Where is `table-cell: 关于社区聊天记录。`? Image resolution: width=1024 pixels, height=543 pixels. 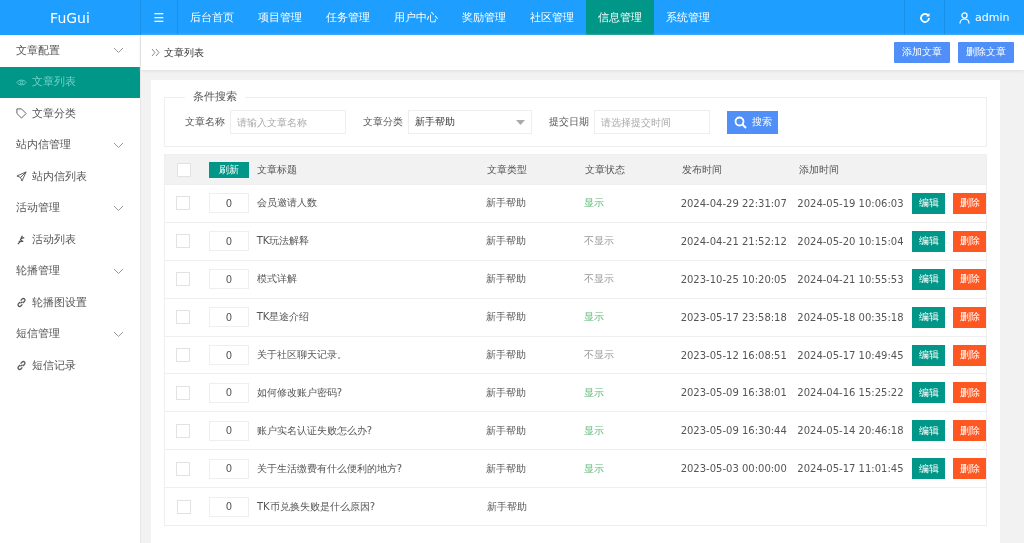 table-cell: 关于社区聊天记录。 is located at coordinates (301, 355).